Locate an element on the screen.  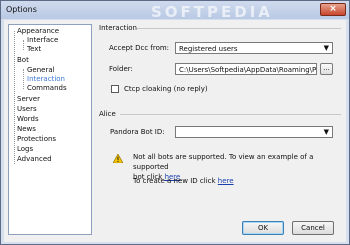
ctcp-cloaking-label: Ctcp cloaking (no reply) is located at coordinates (166, 89).